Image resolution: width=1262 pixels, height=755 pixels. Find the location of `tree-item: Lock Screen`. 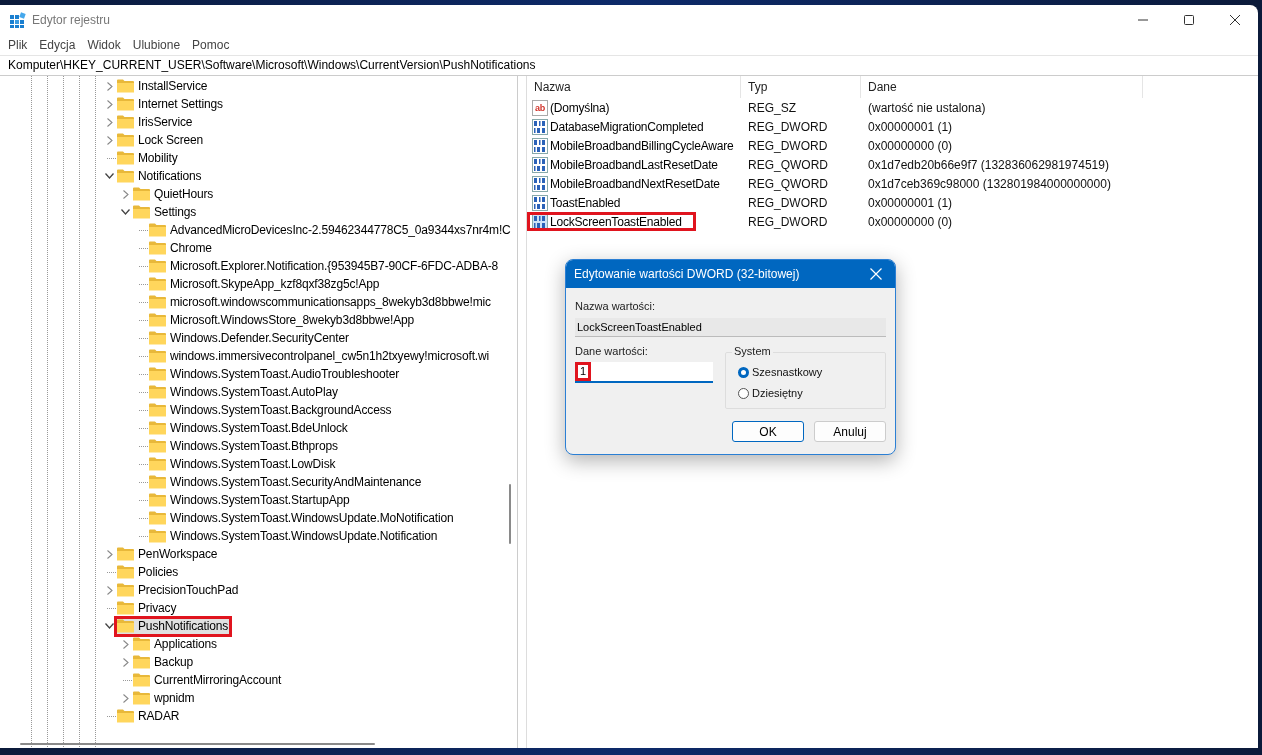

tree-item: Lock Screen is located at coordinates (161, 140).